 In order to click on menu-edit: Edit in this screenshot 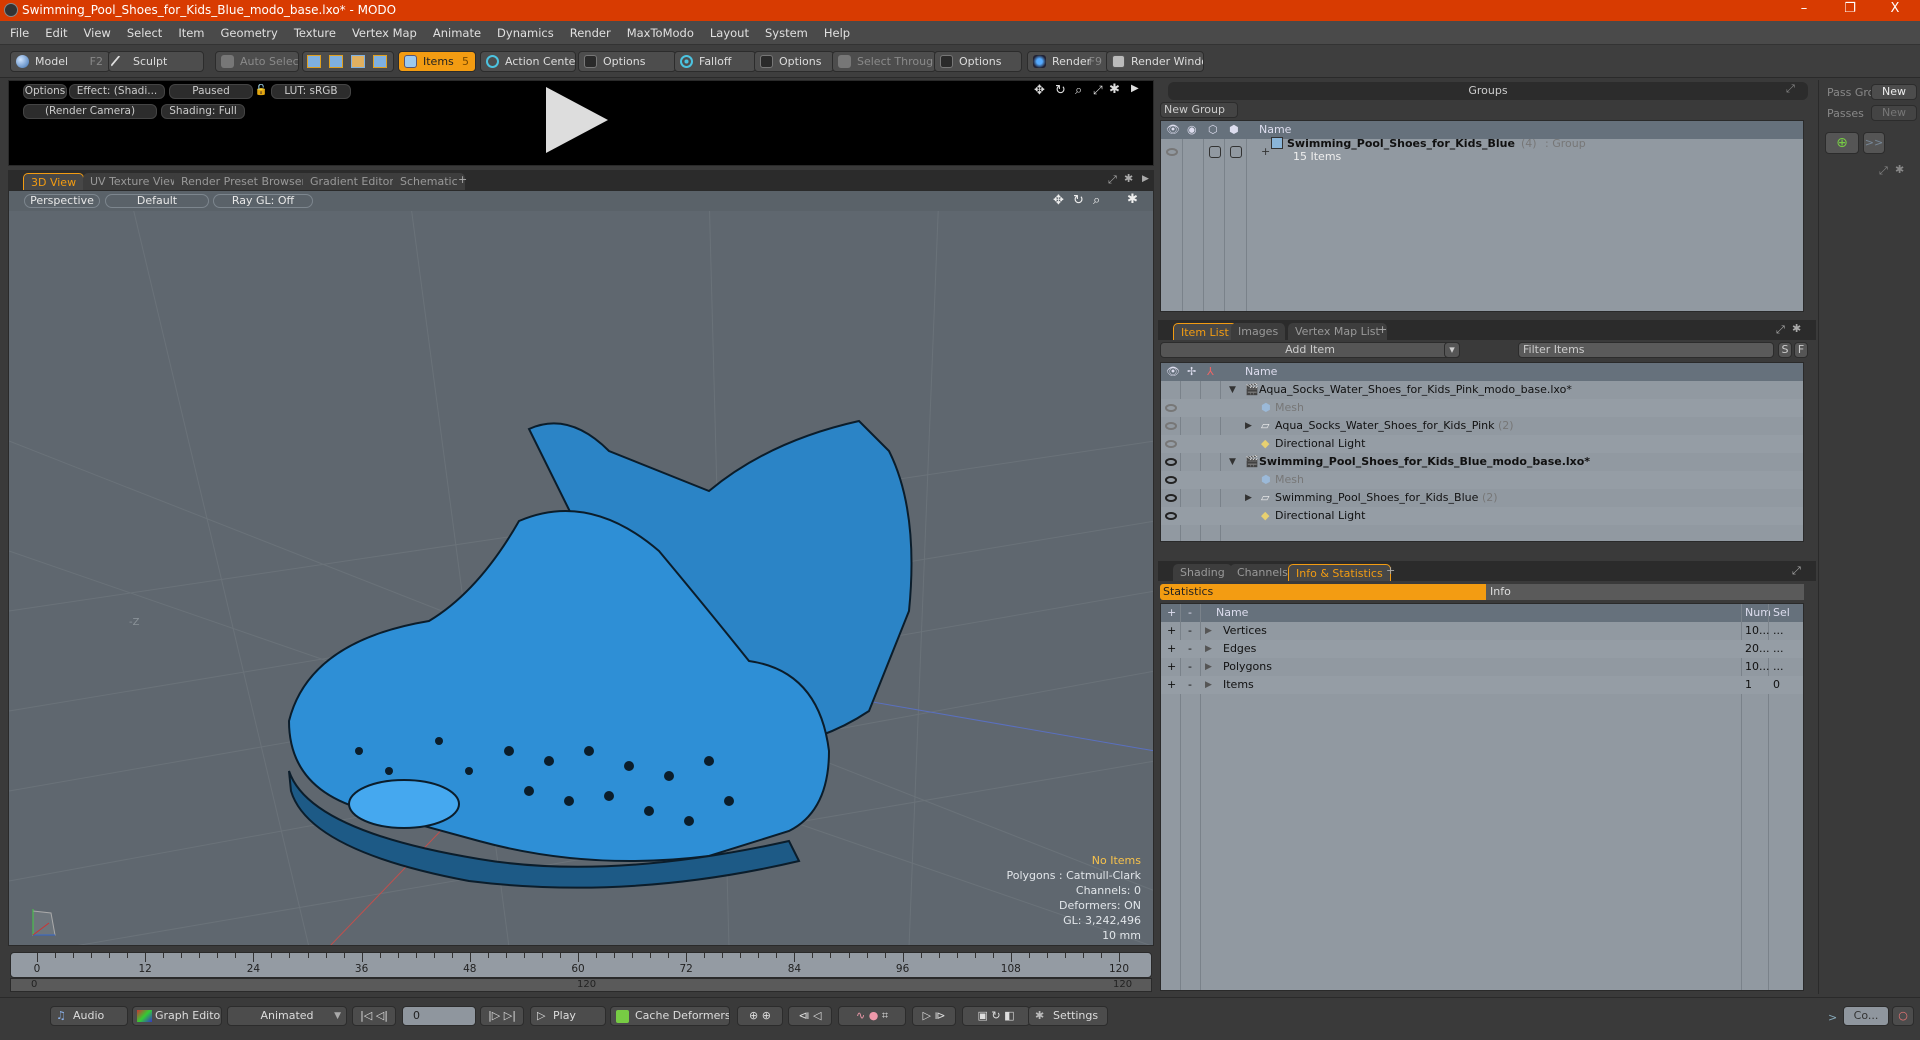, I will do `click(56, 33)`.